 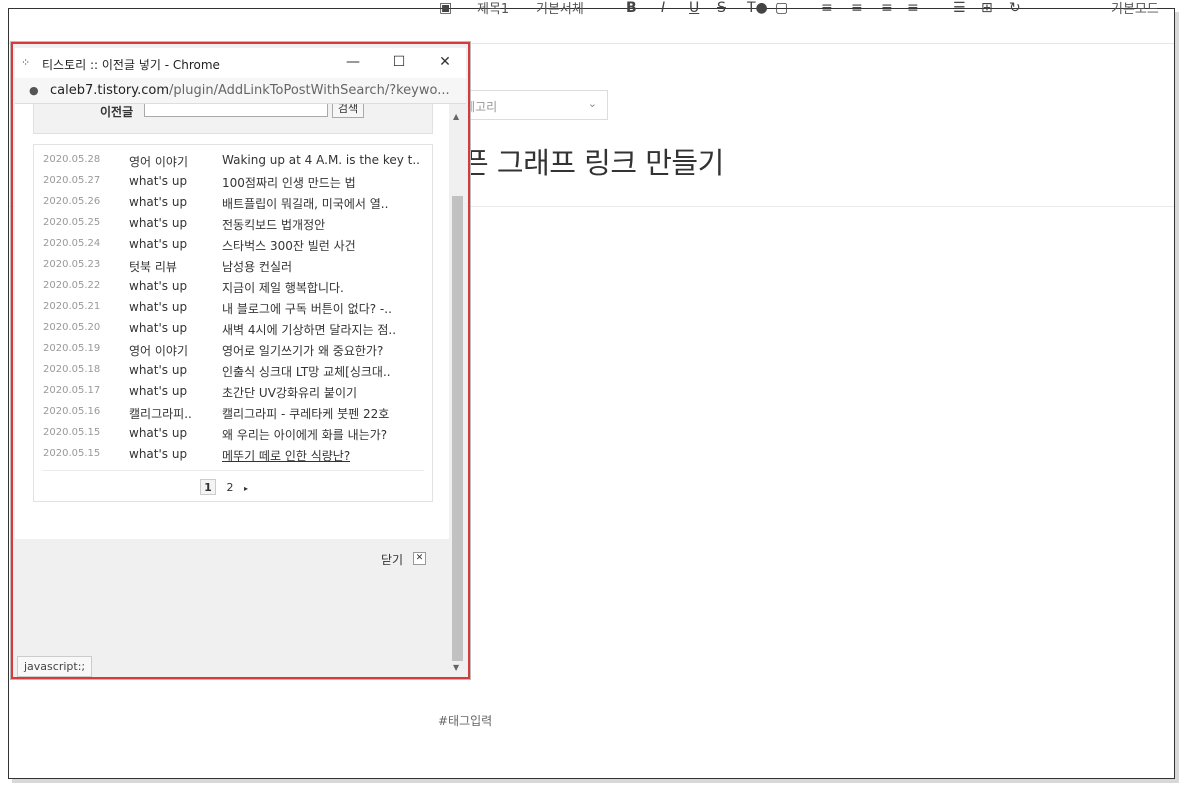 What do you see at coordinates (392, 559) in the screenshot?
I see `close-link: 닫기` at bounding box center [392, 559].